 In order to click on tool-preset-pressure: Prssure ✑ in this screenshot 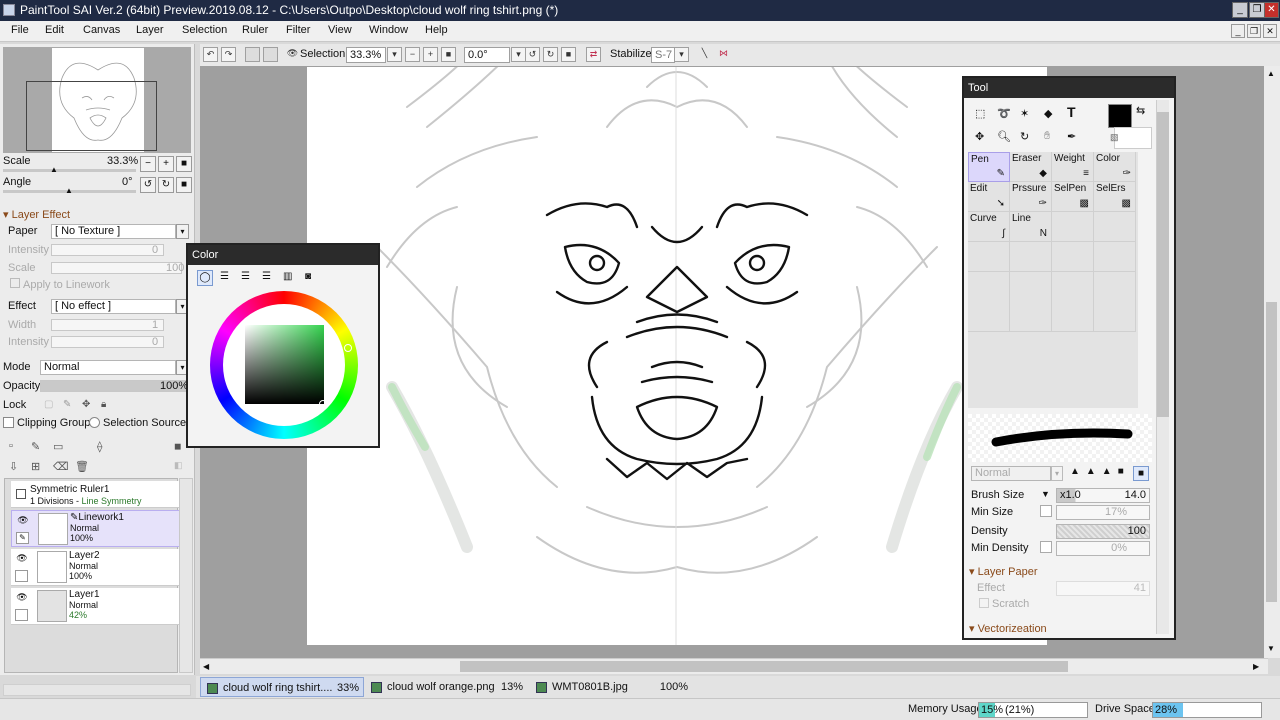, I will do `click(1031, 197)`.